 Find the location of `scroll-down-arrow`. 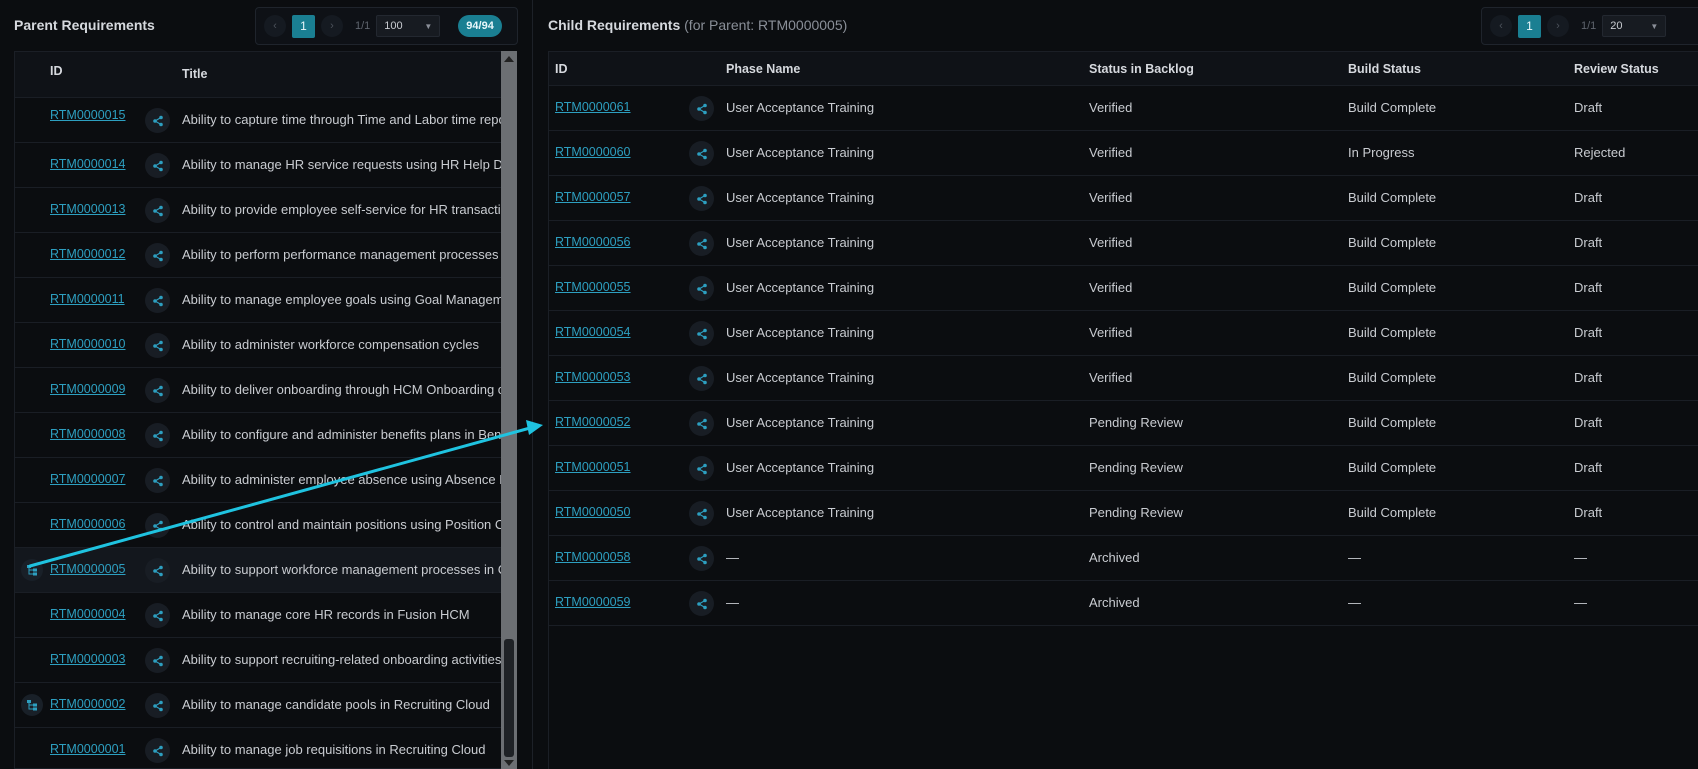

scroll-down-arrow is located at coordinates (509, 763).